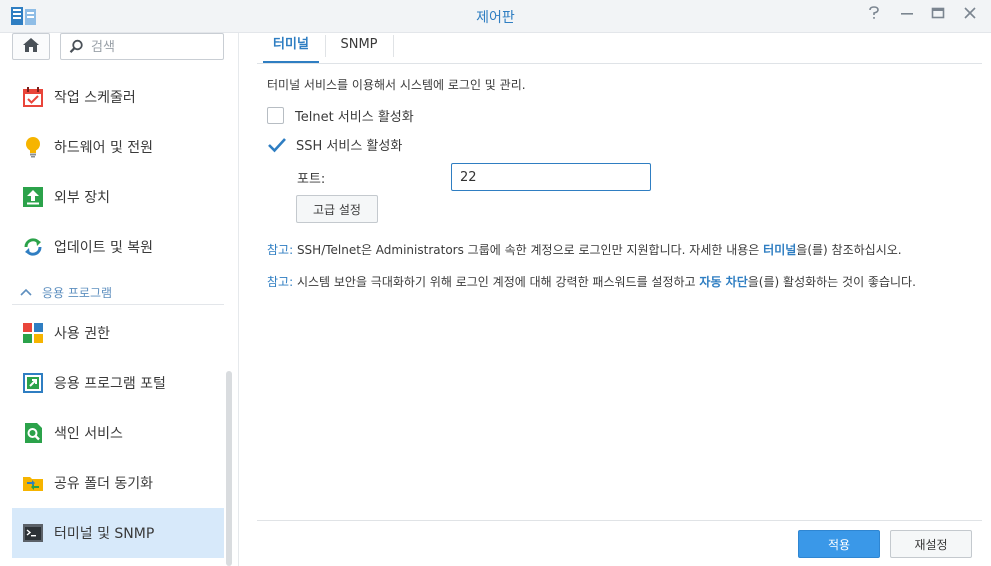 The height and width of the screenshot is (566, 991). I want to click on sidebar-item-label: 공유 폴더 동기화, so click(104, 484).